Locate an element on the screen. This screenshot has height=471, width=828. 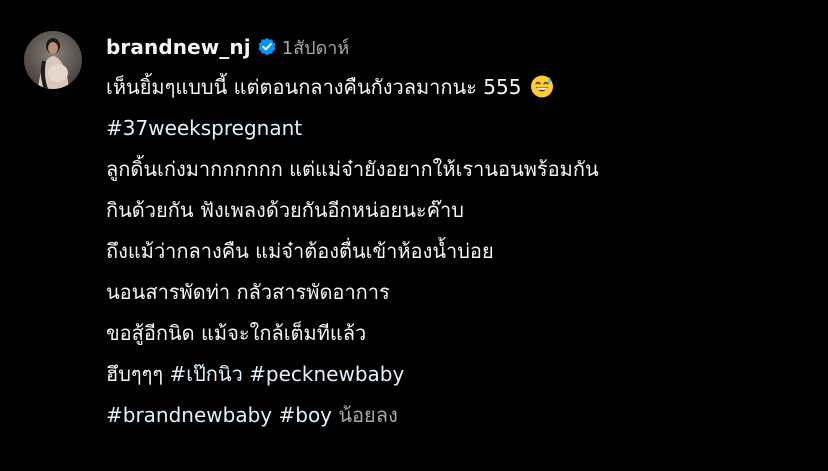
avatar is located at coordinates (53, 60).